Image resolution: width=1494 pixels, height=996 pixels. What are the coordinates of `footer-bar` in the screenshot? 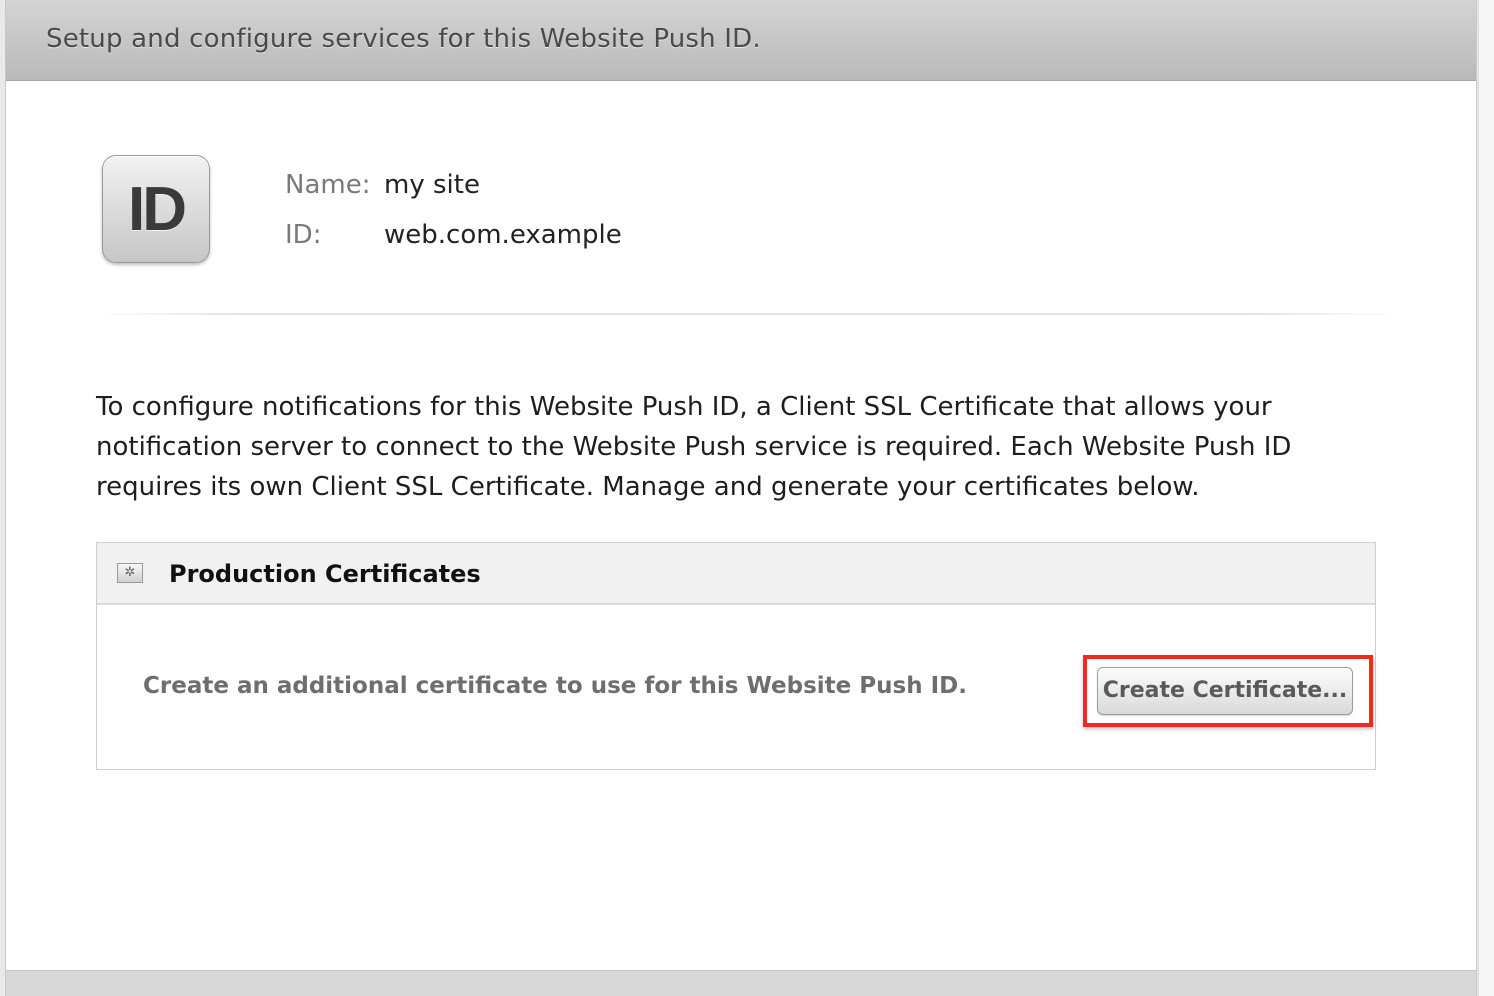 It's located at (741, 983).